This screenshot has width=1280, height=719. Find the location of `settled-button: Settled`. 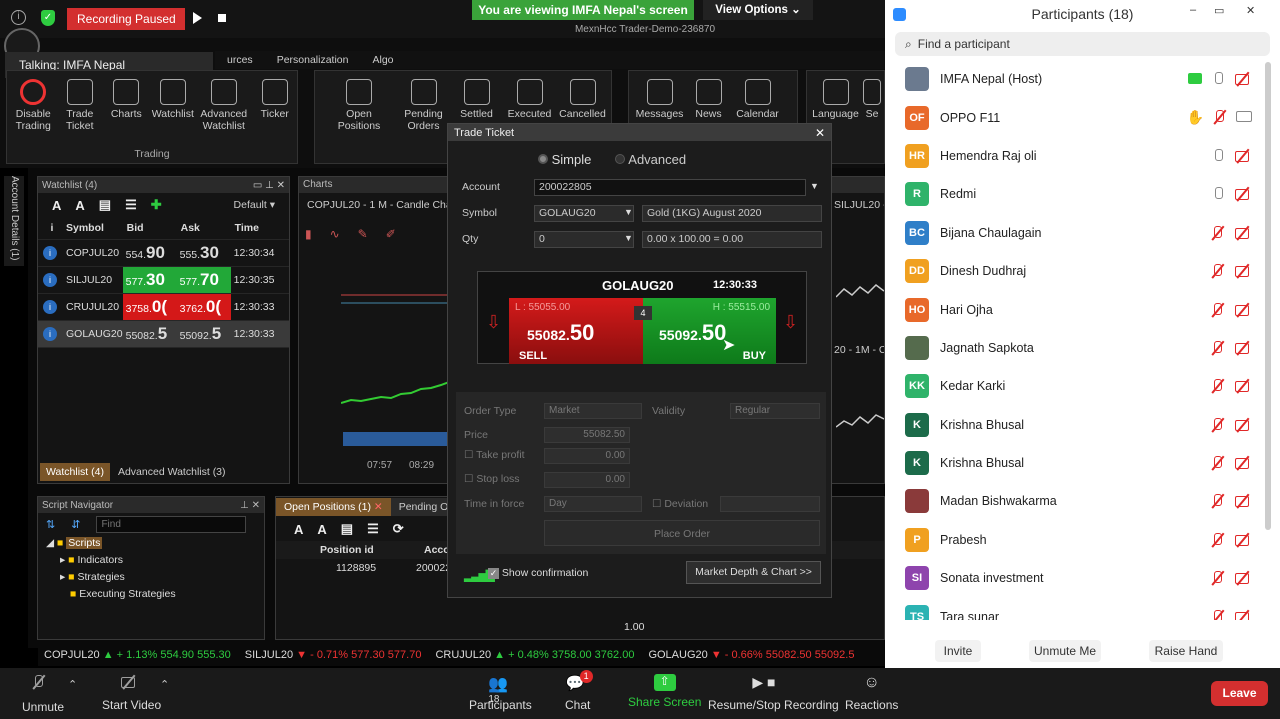

settled-button: Settled is located at coordinates (476, 99).